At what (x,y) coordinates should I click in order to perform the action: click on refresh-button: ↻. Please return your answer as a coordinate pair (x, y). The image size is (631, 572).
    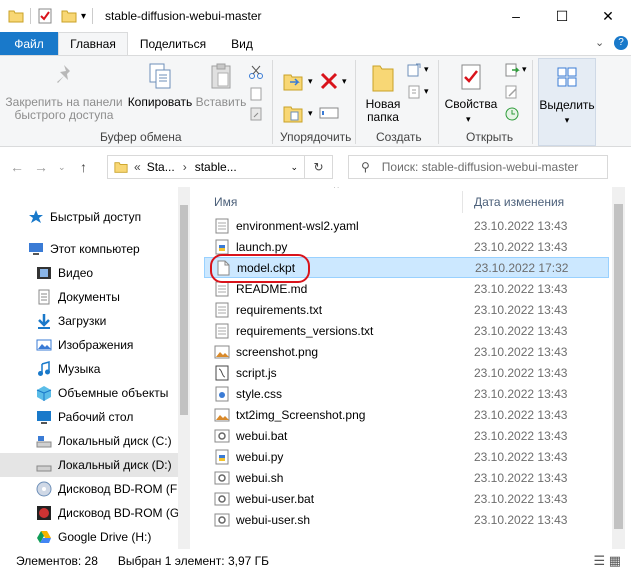
    Looking at the image, I should click on (319, 167).